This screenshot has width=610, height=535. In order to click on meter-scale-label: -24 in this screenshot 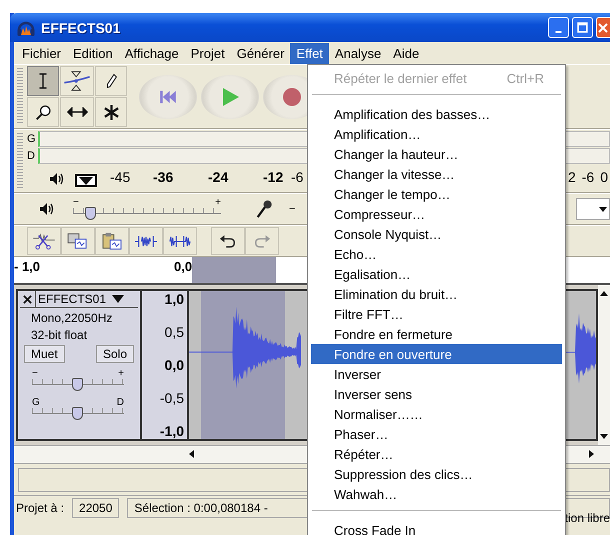, I will do `click(218, 177)`.